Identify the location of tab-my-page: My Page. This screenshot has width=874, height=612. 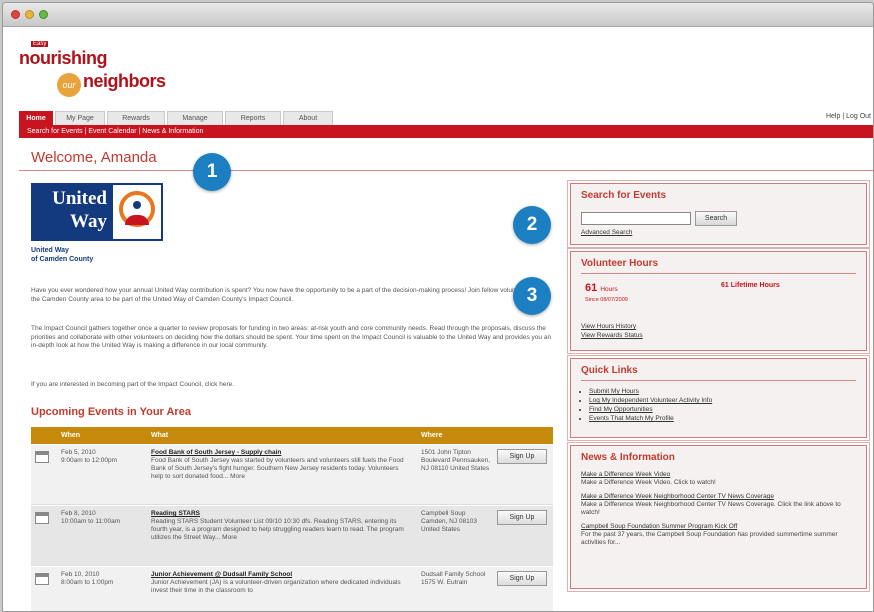
(80, 118).